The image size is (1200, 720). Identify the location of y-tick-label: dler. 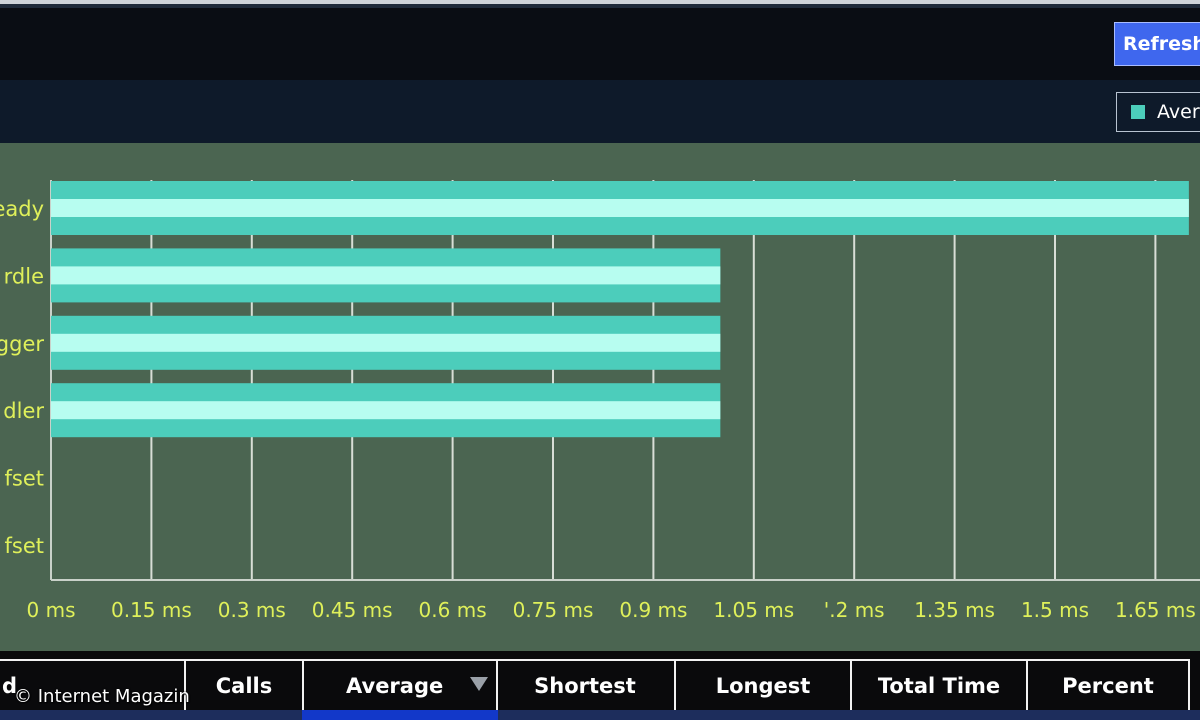
(23, 411).